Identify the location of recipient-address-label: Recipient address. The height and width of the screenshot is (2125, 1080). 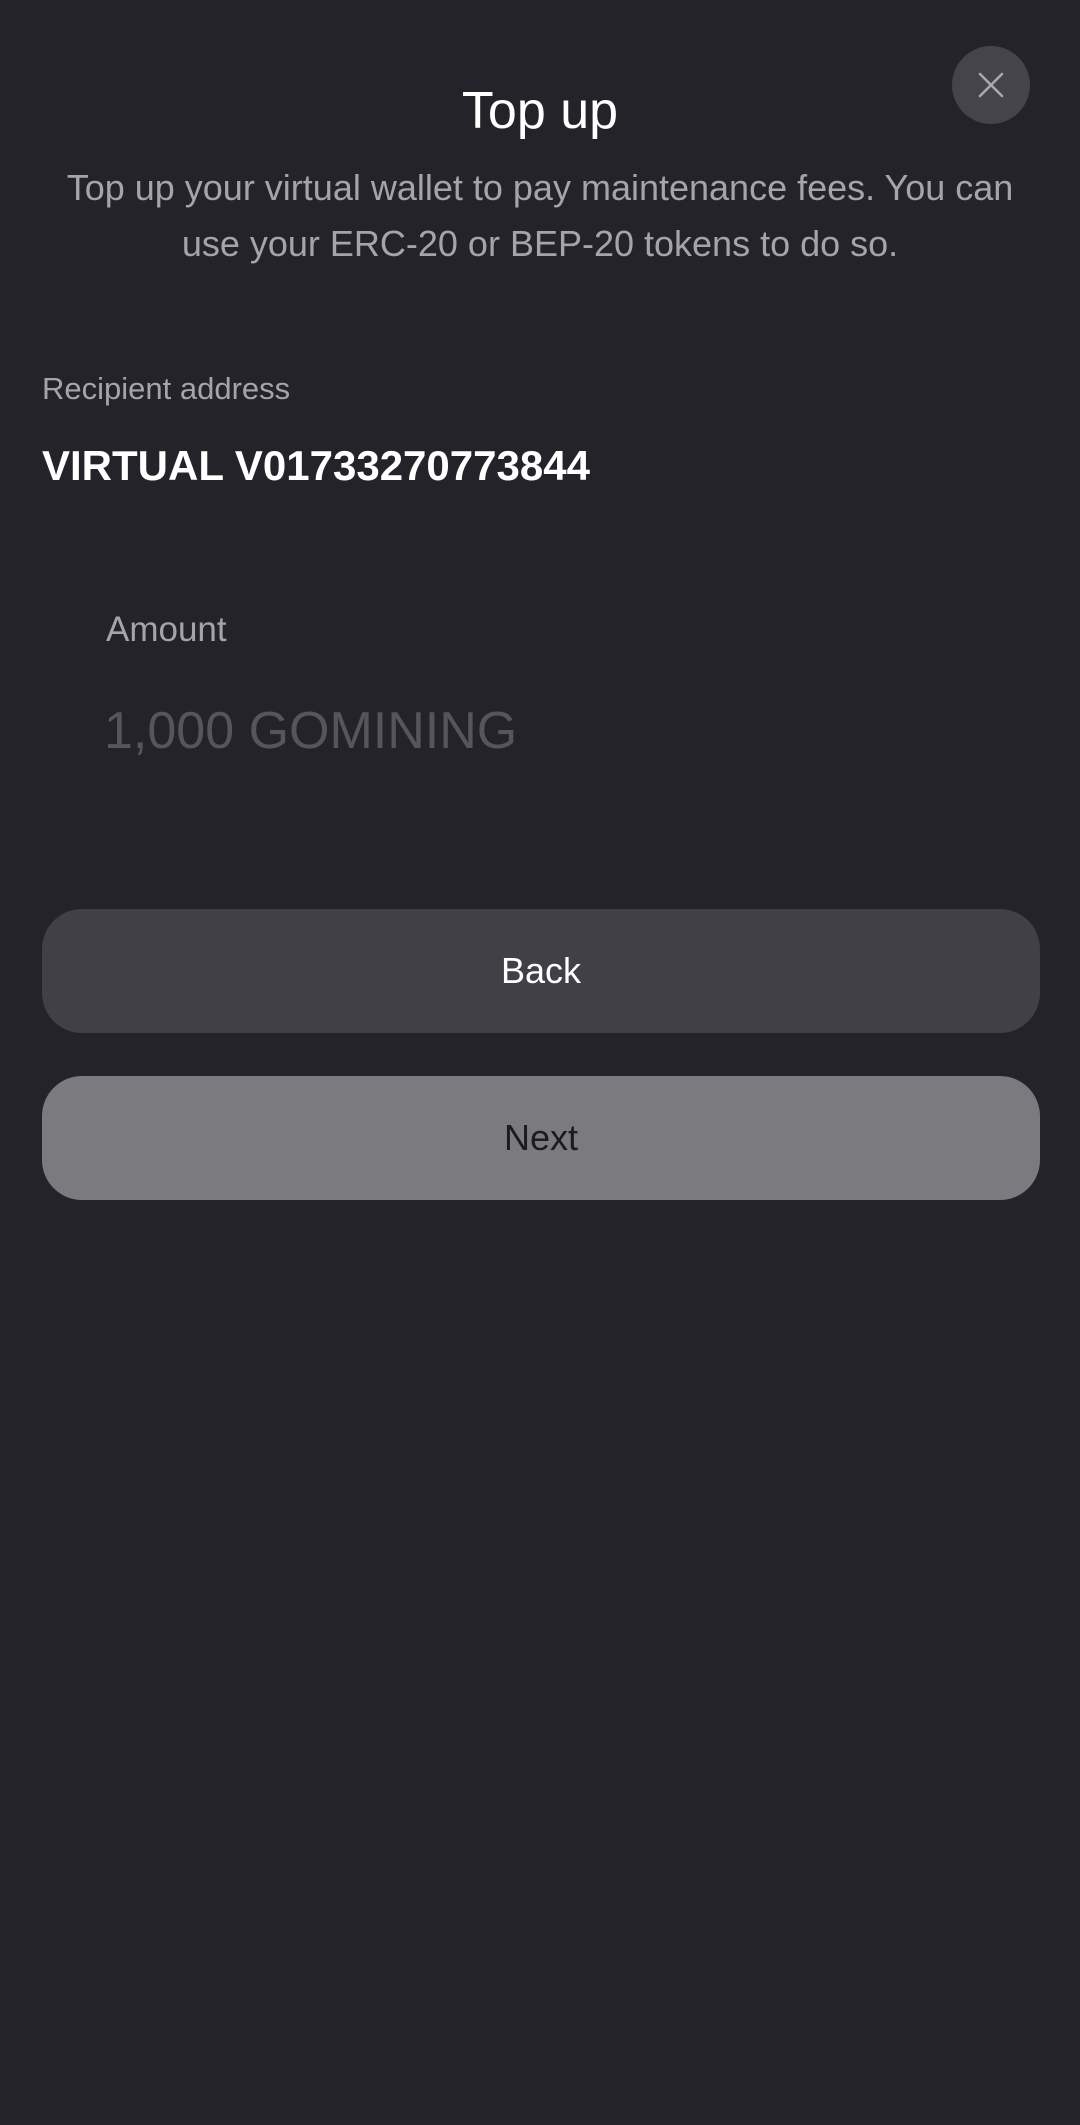
(166, 388).